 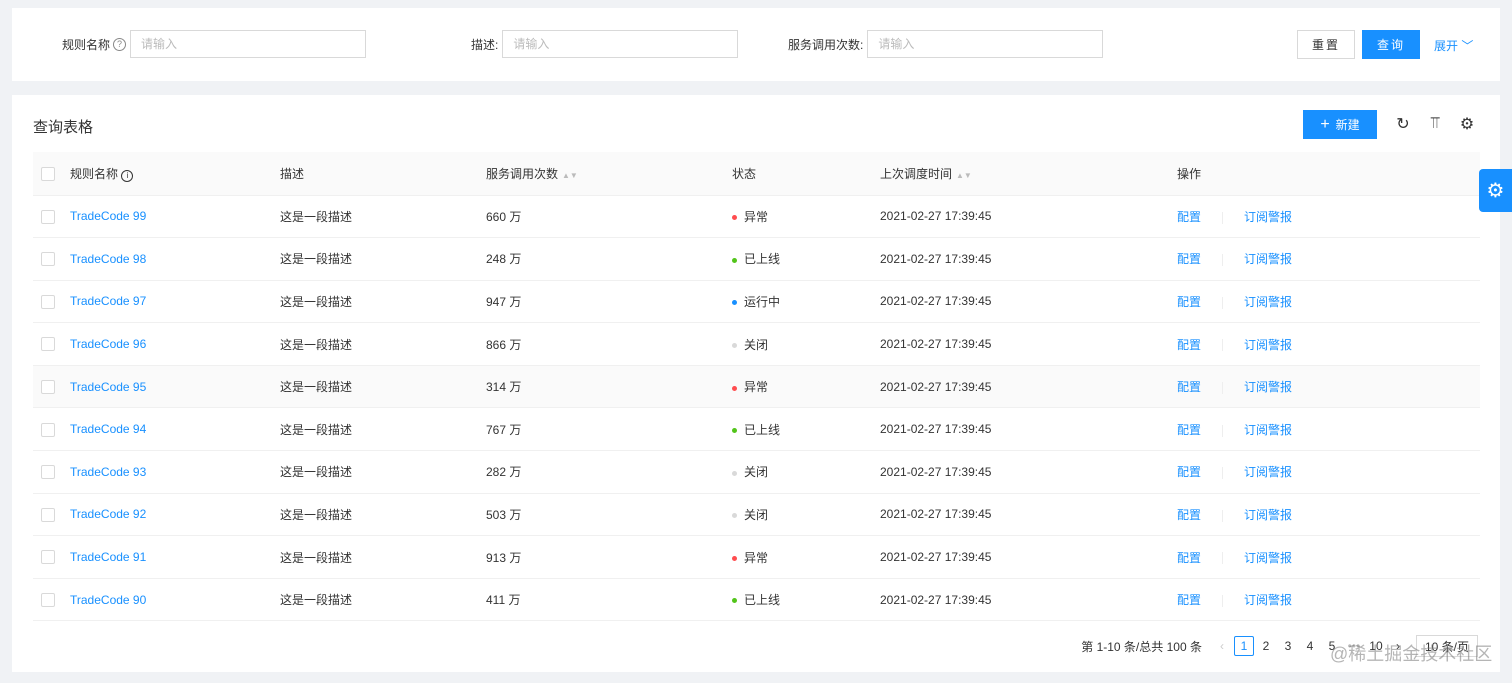 I want to click on status-cell: 已上线, so click(x=806, y=600).